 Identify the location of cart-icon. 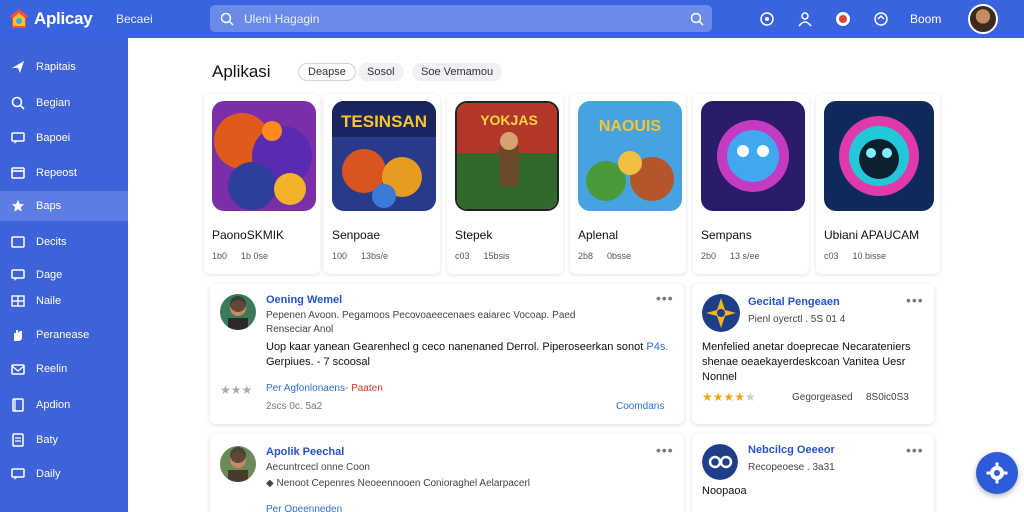
(18, 173).